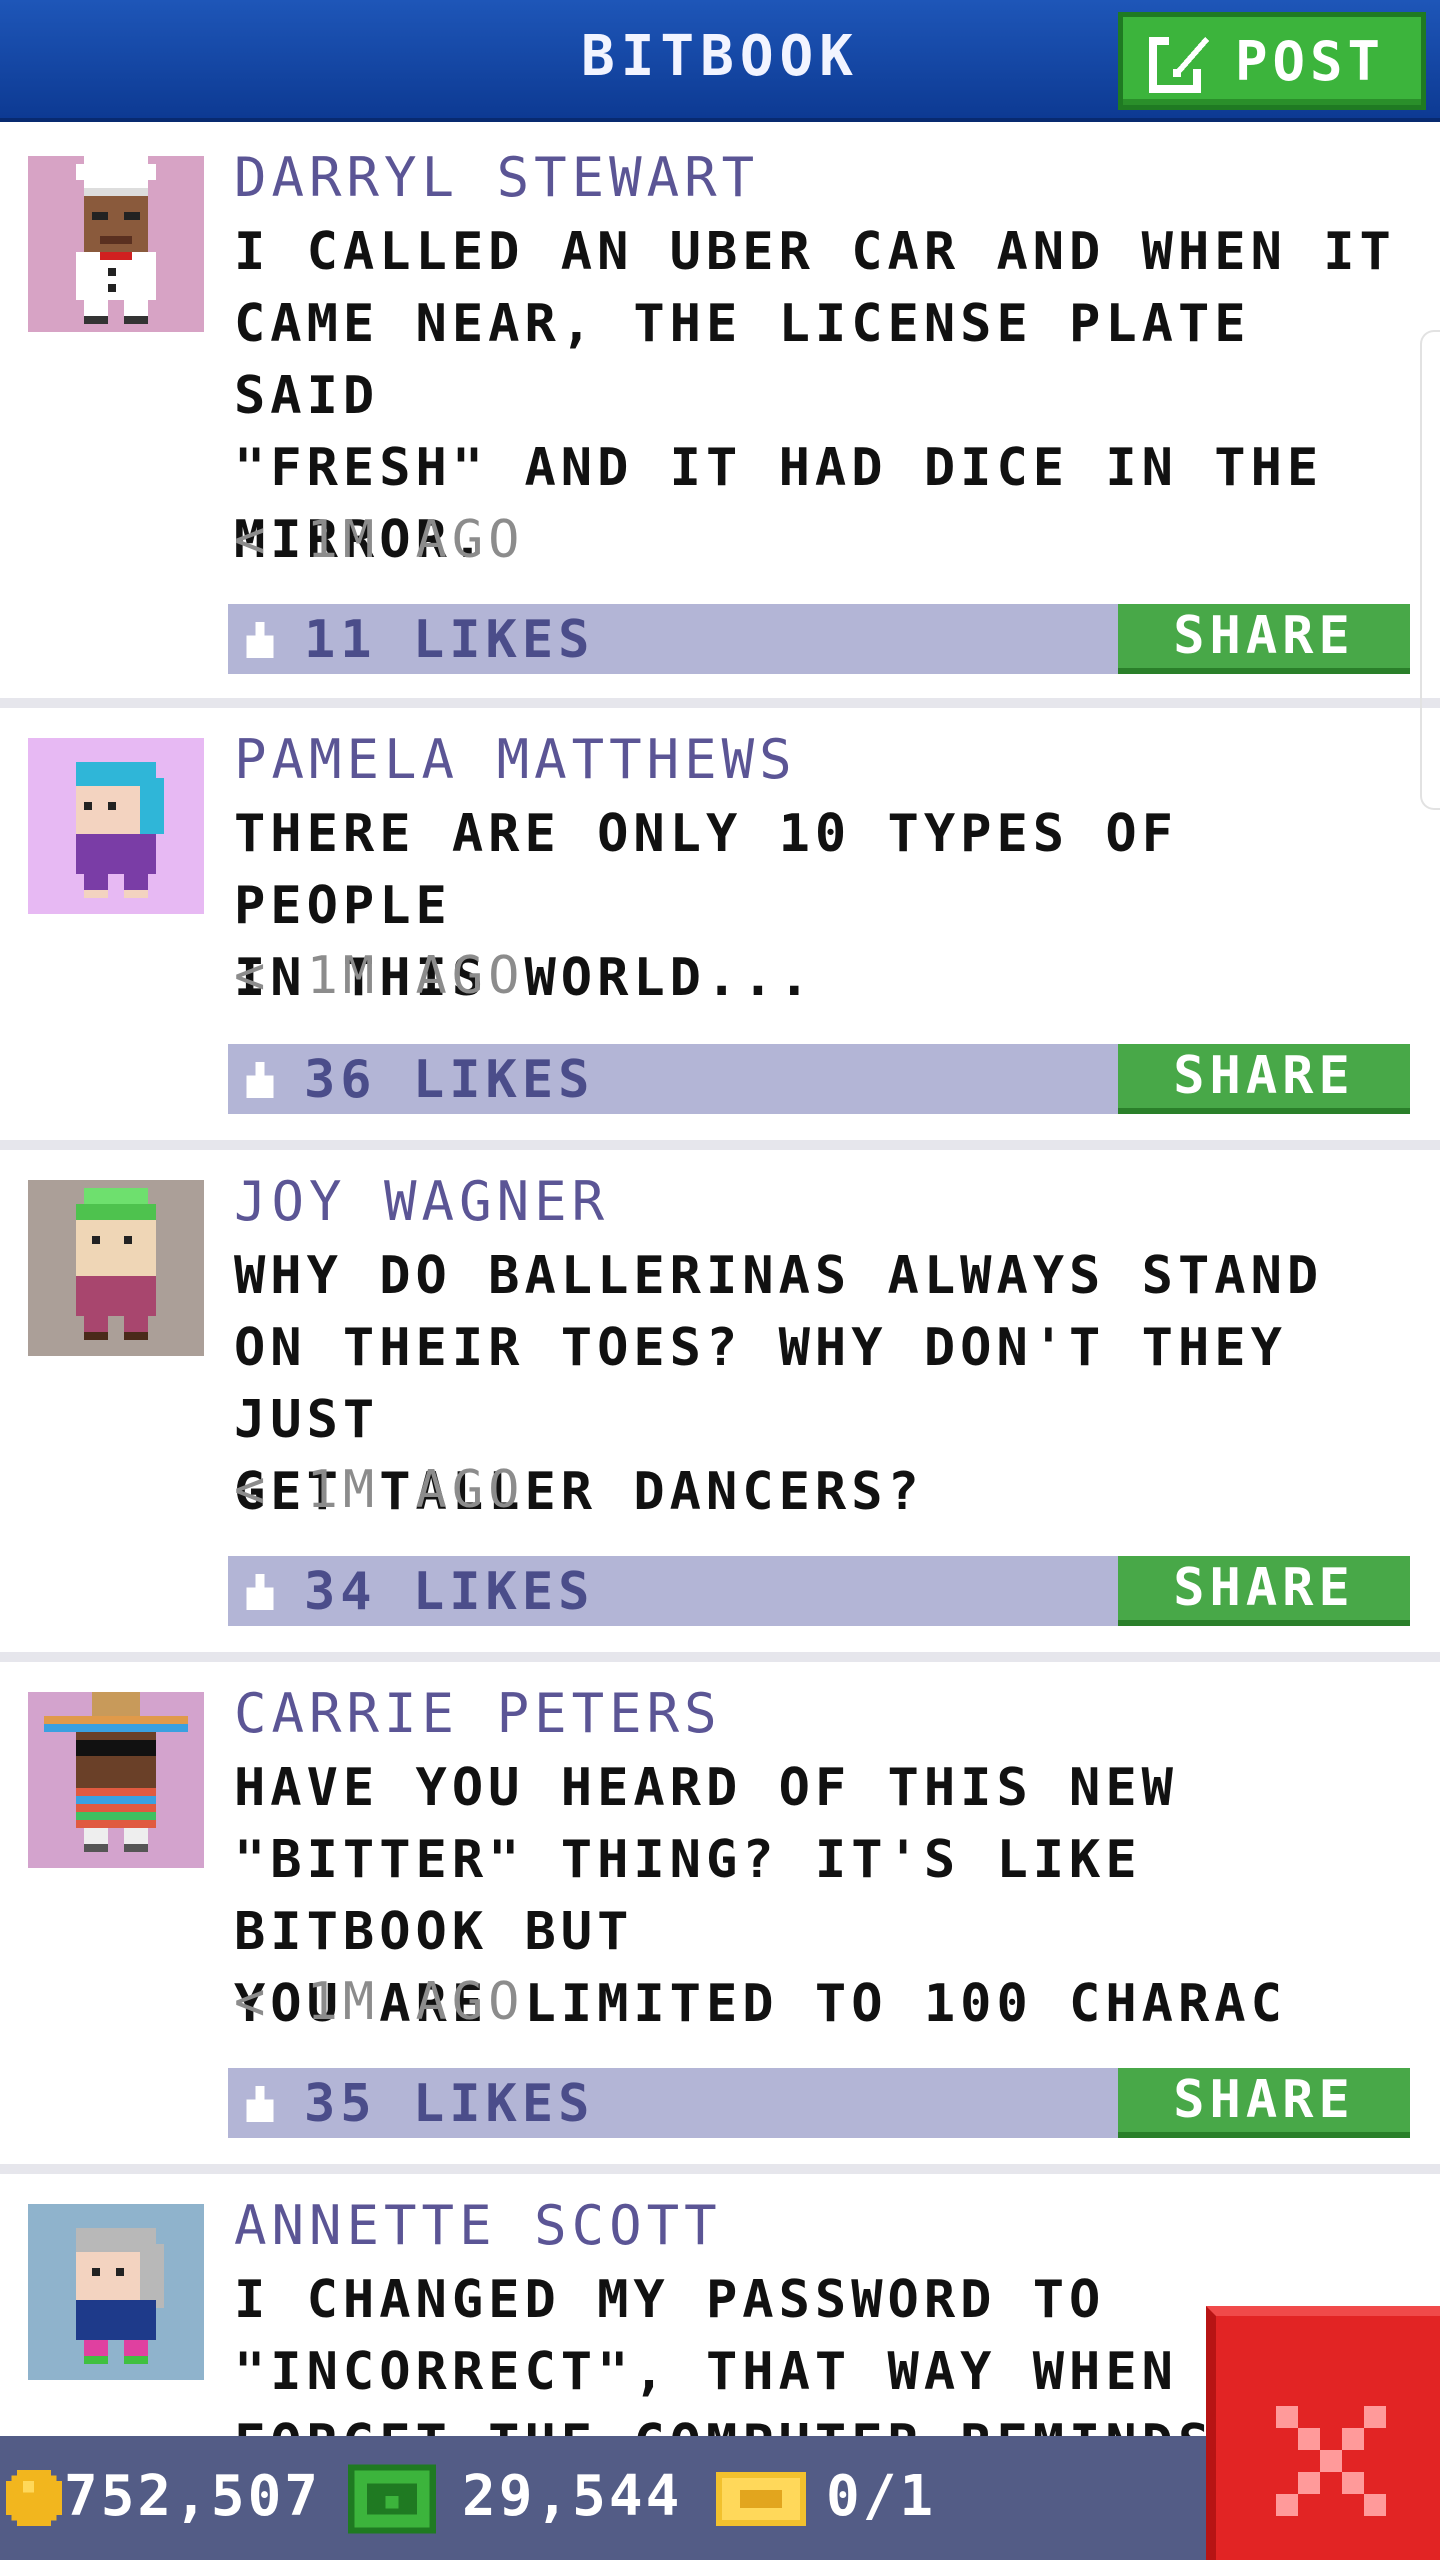 Image resolution: width=1440 pixels, height=2560 pixels. I want to click on ticket-icon, so click(761, 2499).